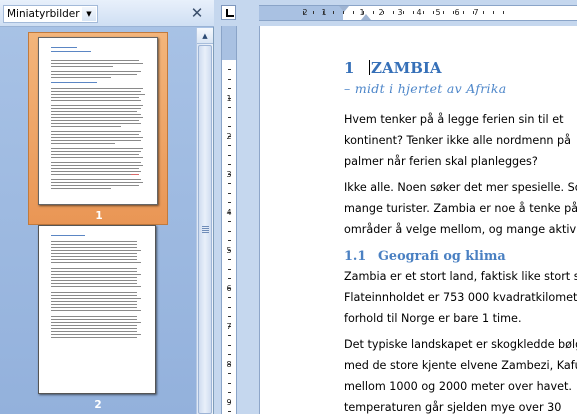  I want to click on horizontal-ruler: 2 1 1 2 3 4 5 6 7, so click(418, 13).